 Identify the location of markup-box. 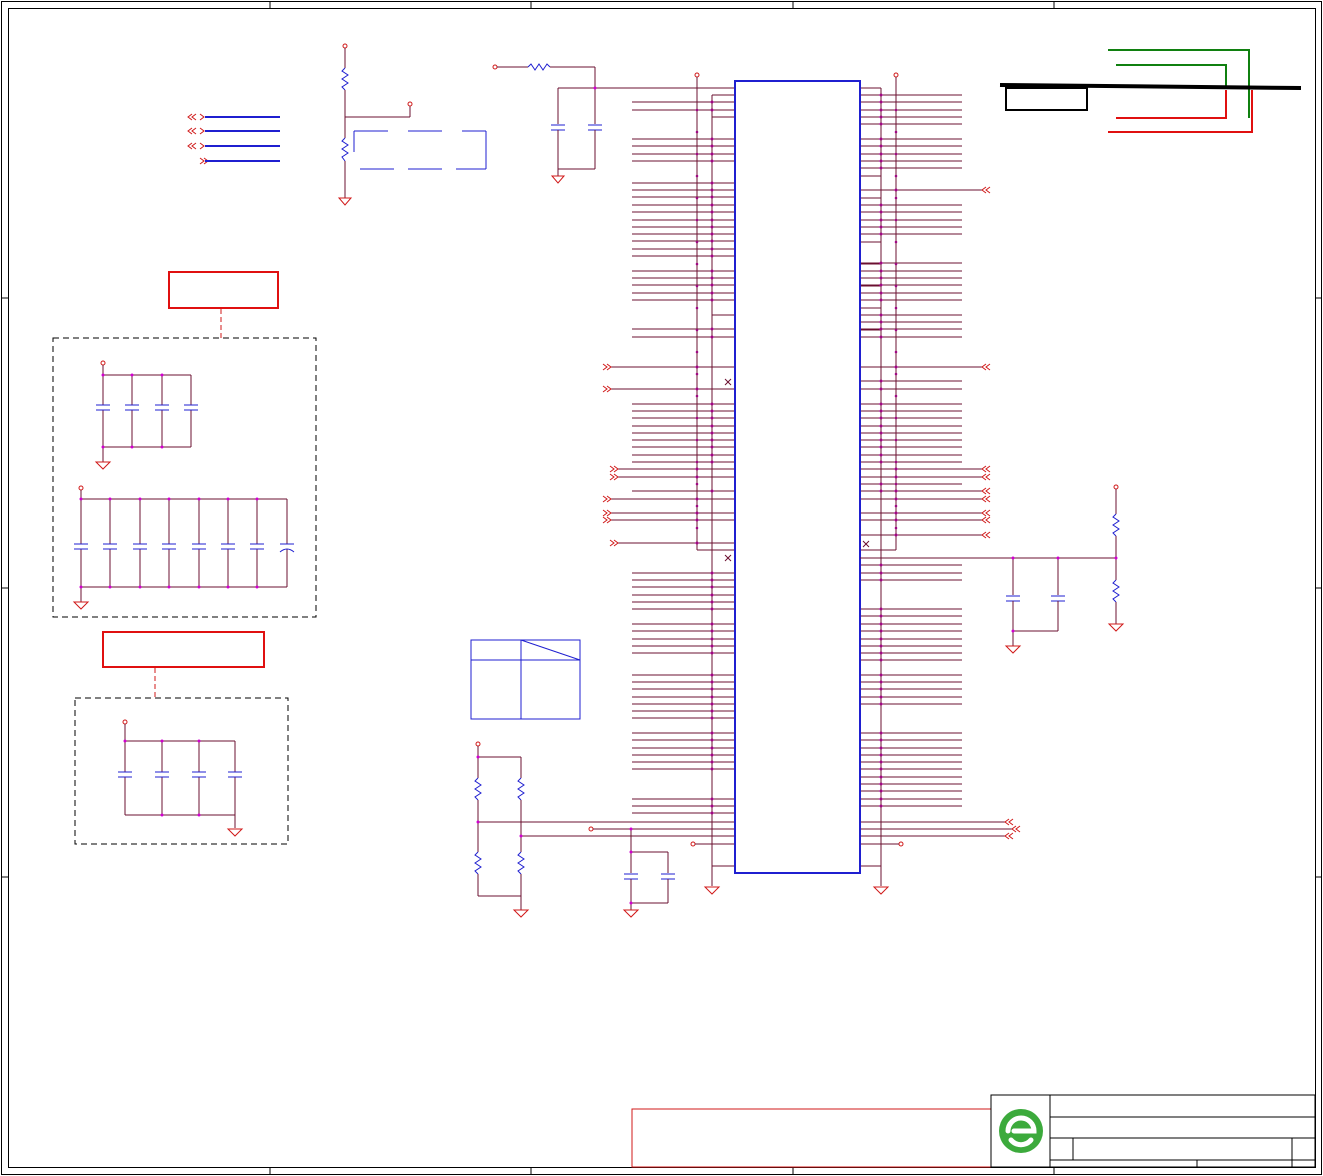
(1046, 99).